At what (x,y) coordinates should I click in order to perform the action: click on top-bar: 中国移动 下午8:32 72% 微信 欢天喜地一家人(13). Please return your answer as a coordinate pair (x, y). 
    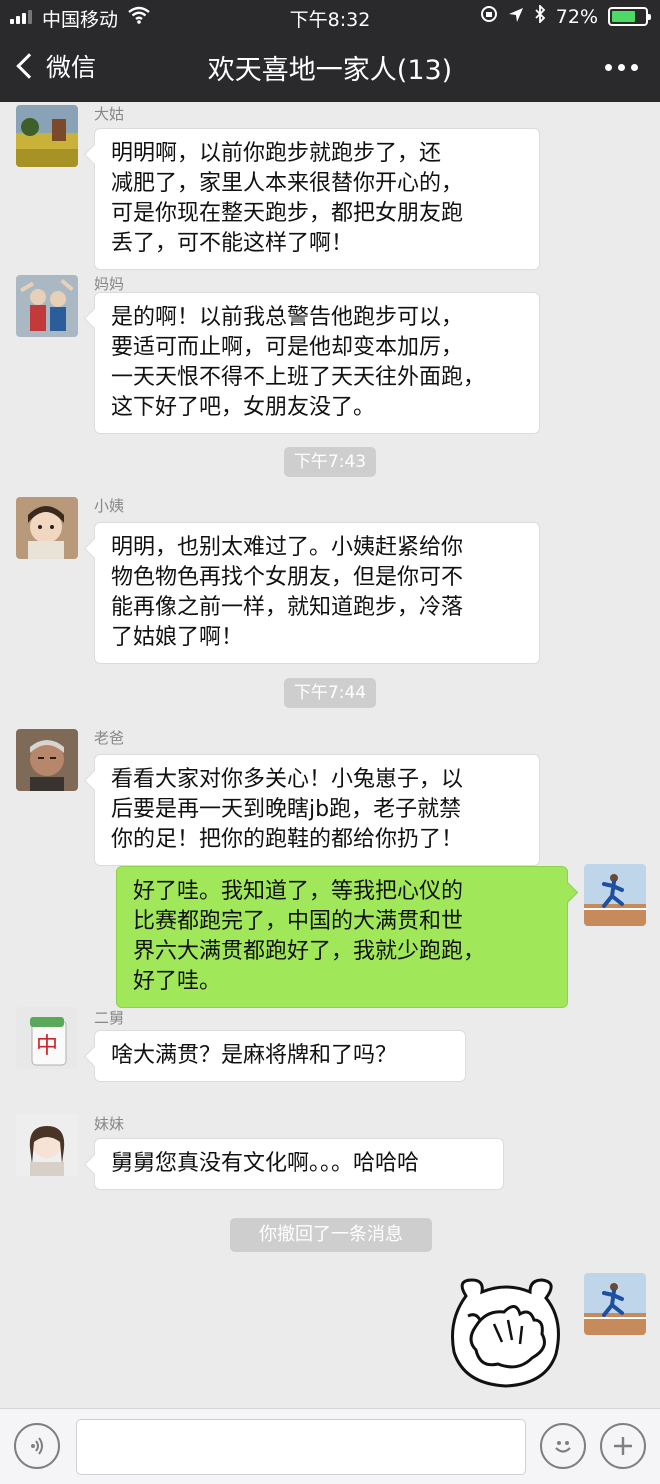
    Looking at the image, I should click on (330, 51).